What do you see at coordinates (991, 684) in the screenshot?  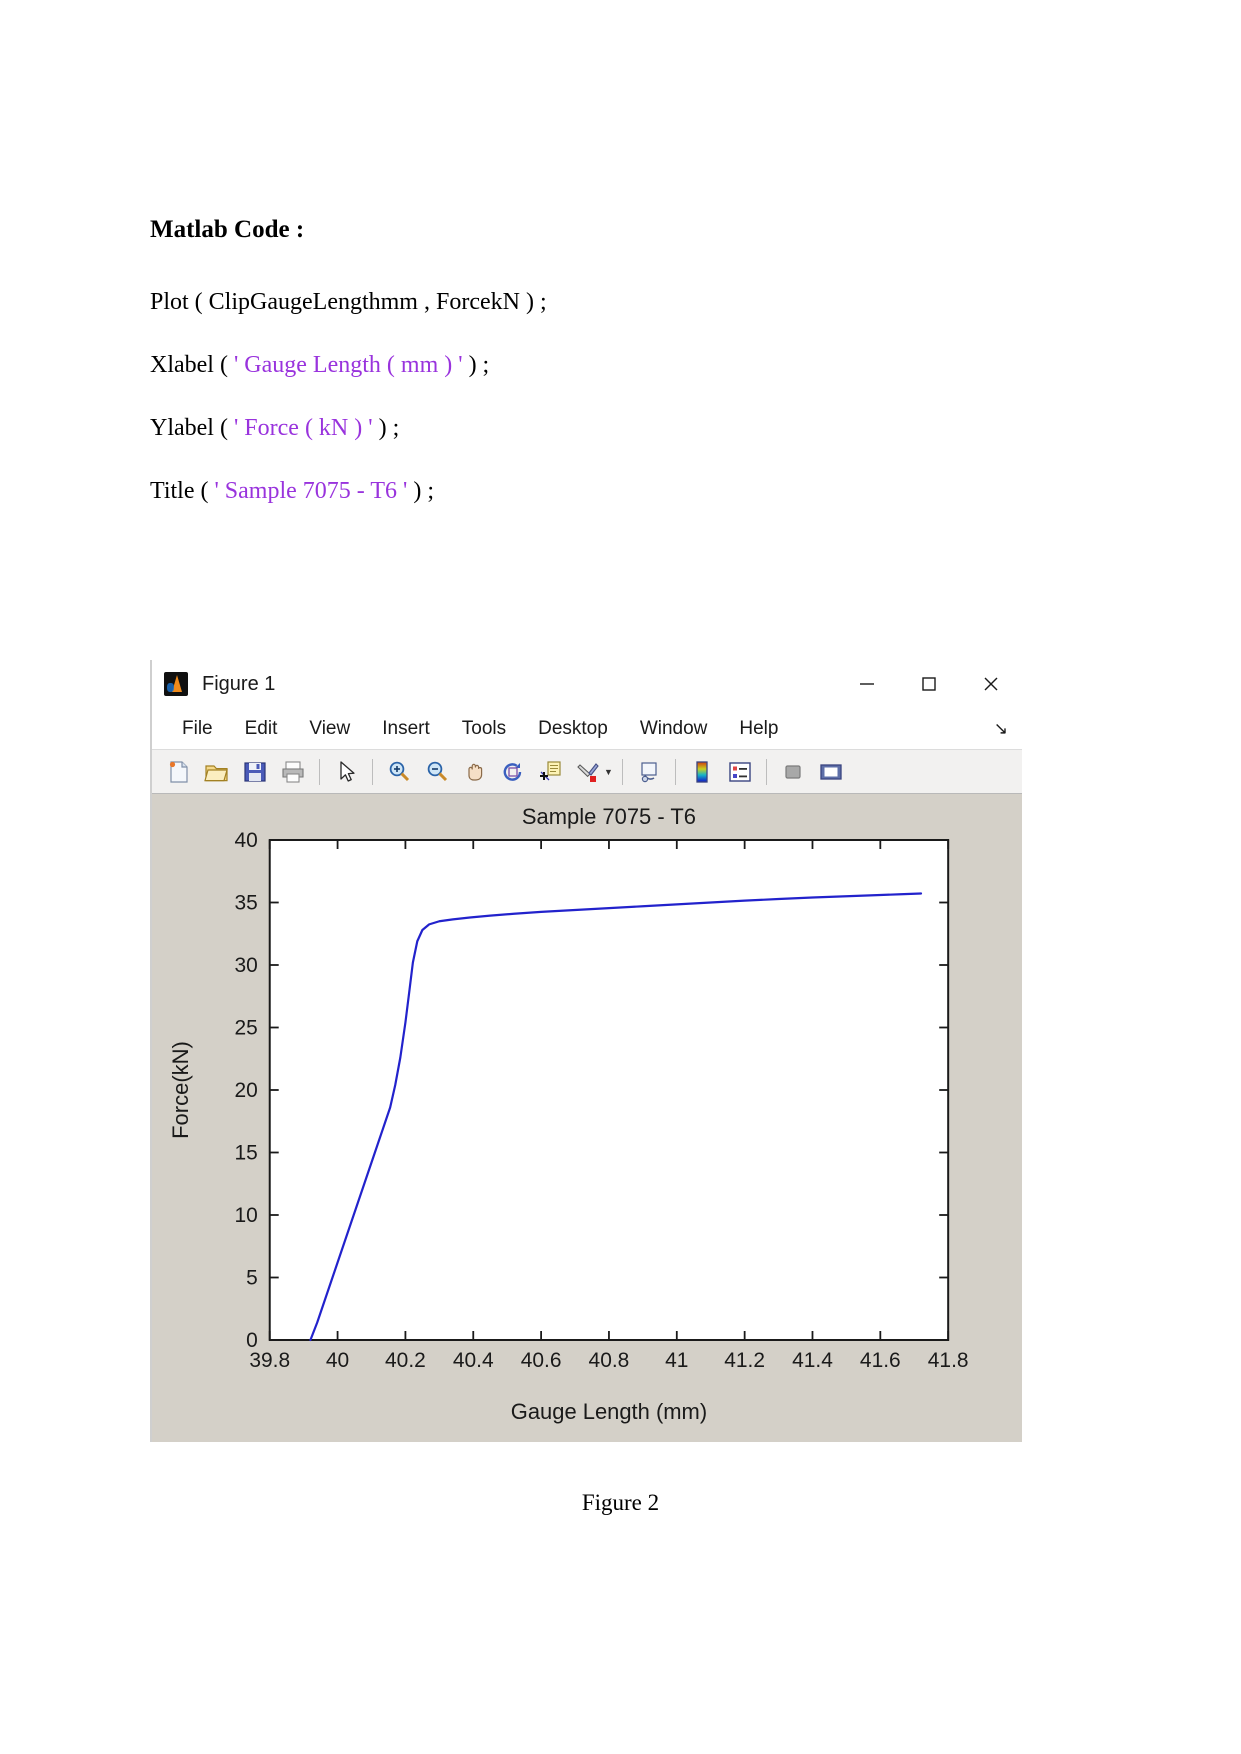 I see `close-button` at bounding box center [991, 684].